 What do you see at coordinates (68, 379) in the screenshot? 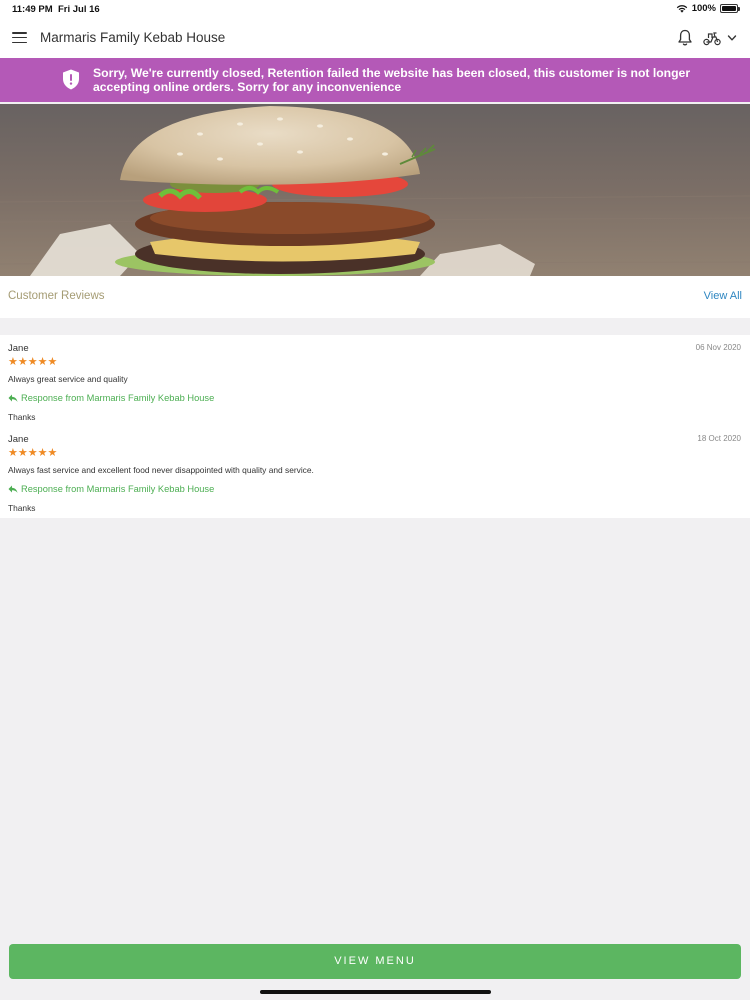
I see `review-text: Always great service and quality` at bounding box center [68, 379].